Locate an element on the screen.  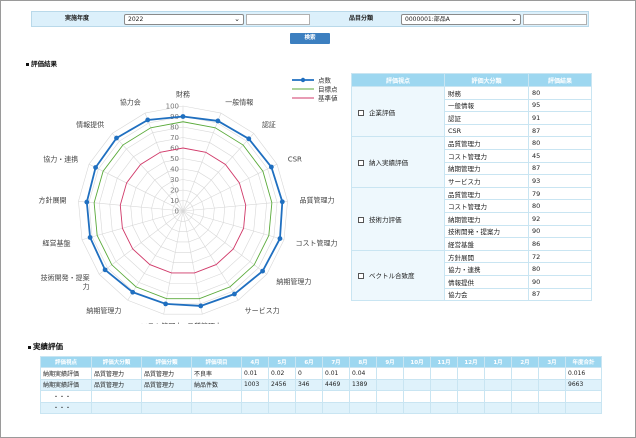
radar-tick-label: 40 is located at coordinates (174, 169).